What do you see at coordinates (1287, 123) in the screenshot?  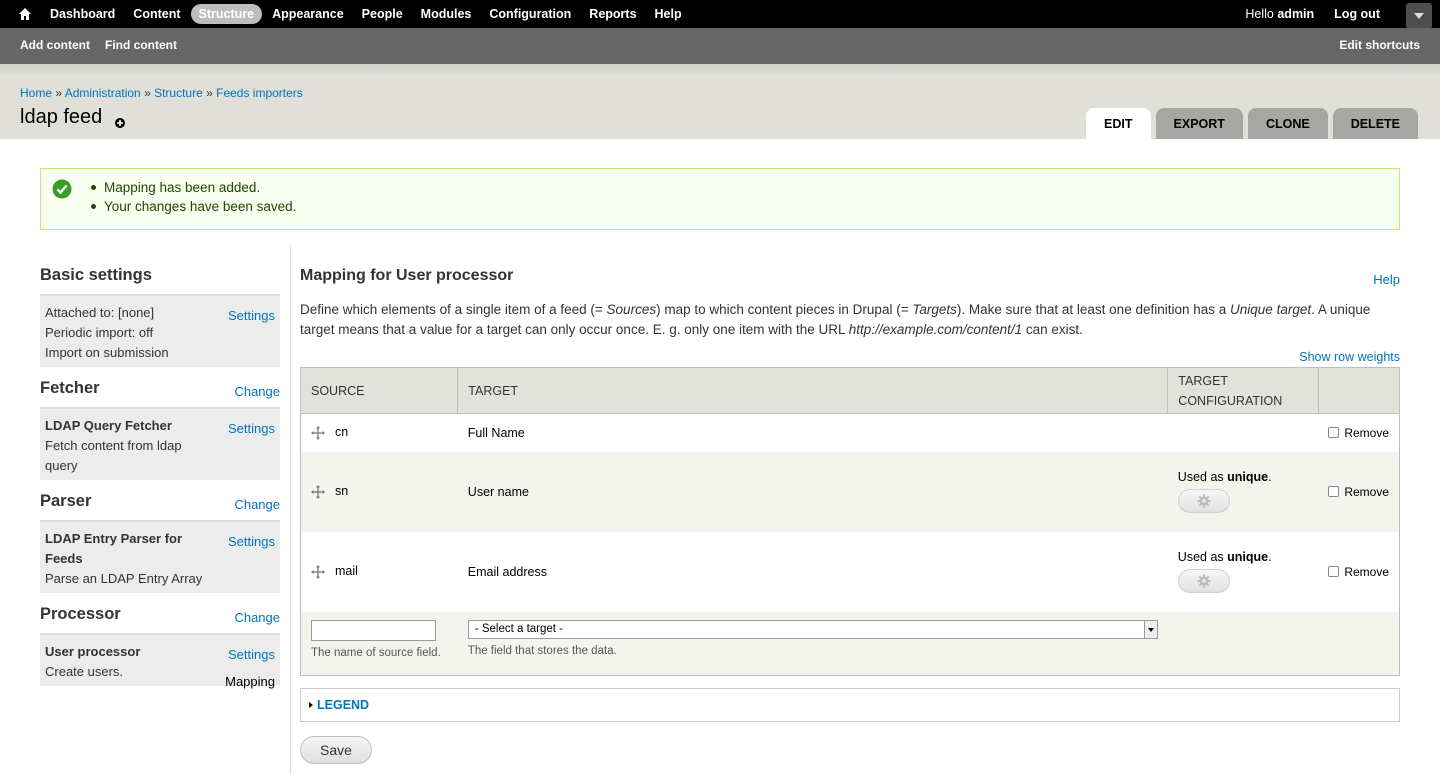 I see `tab-clone: Clone` at bounding box center [1287, 123].